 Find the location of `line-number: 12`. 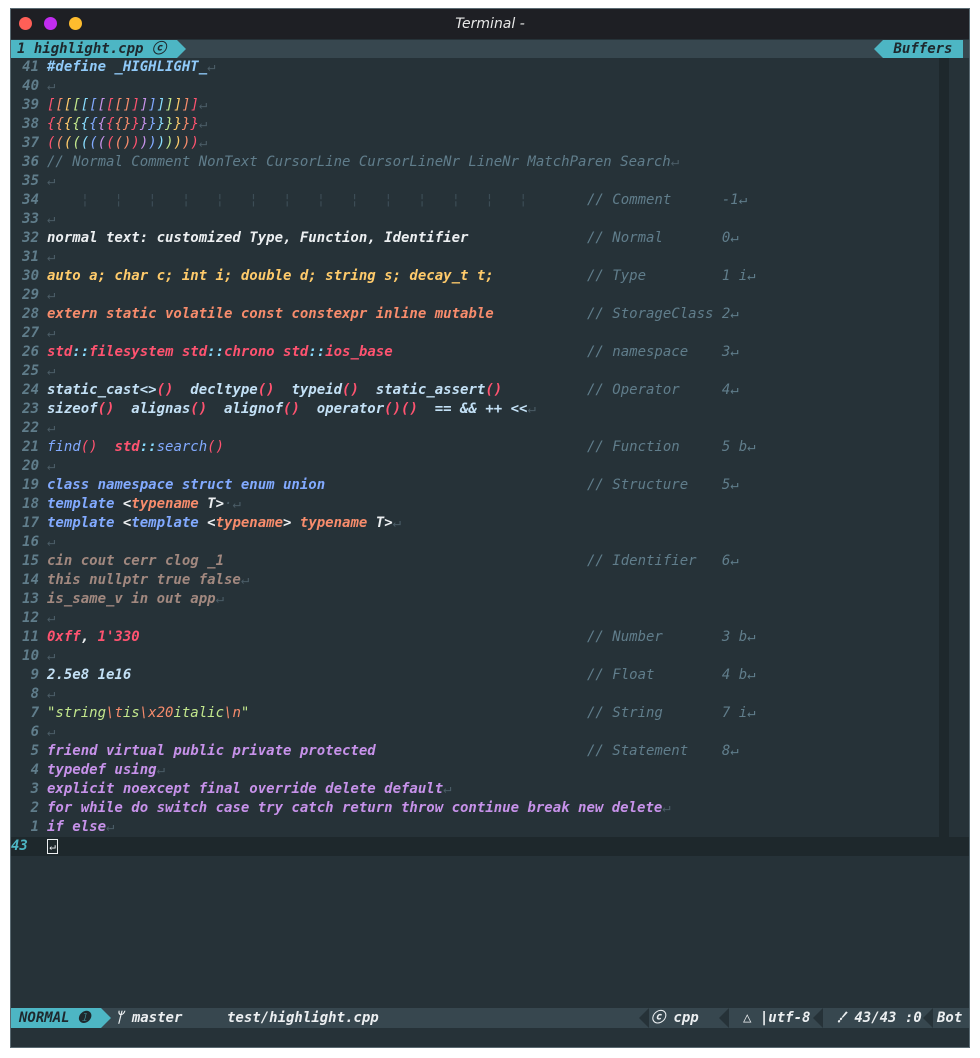

line-number: 12 is located at coordinates (30, 618).